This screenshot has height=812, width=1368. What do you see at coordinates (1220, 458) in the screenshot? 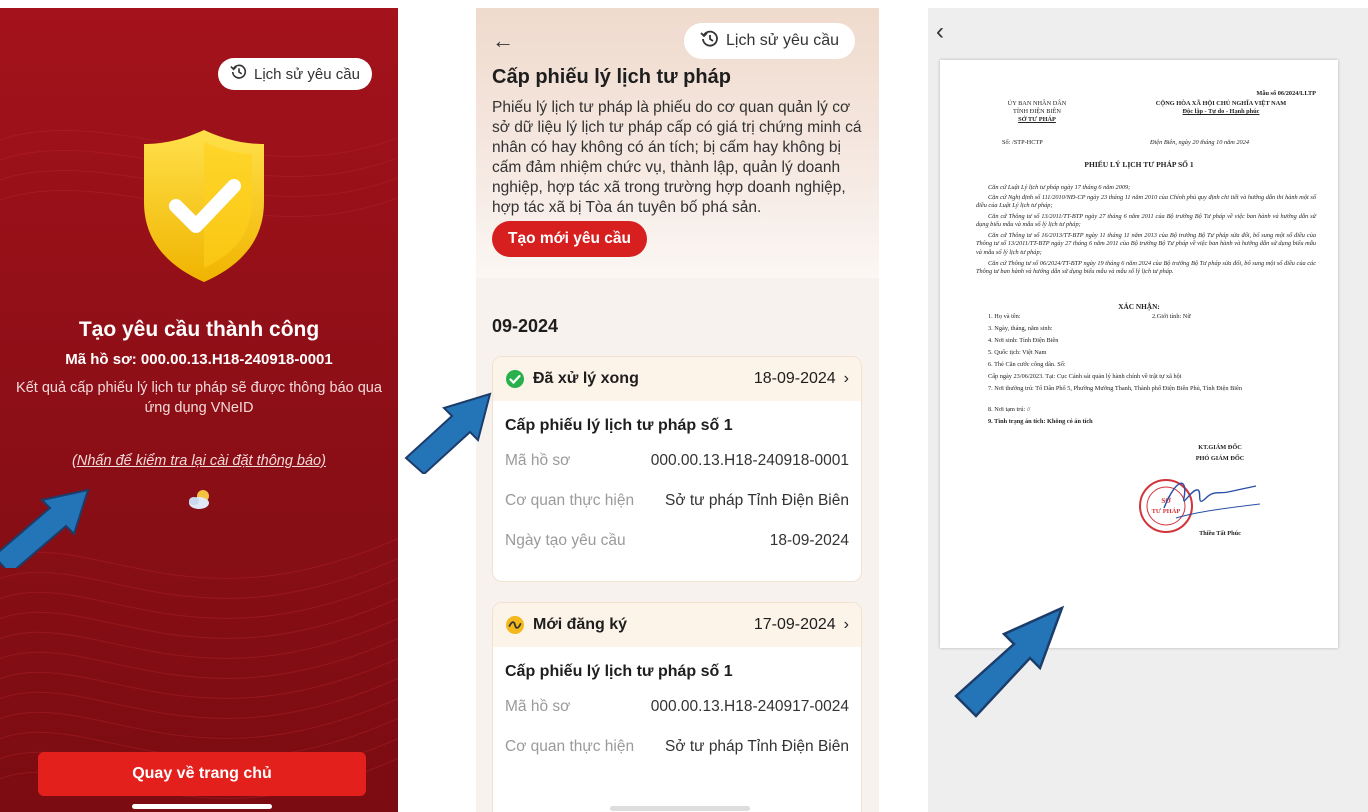
I see `sign-role: PHÓ GIÁM ĐỐC` at bounding box center [1220, 458].